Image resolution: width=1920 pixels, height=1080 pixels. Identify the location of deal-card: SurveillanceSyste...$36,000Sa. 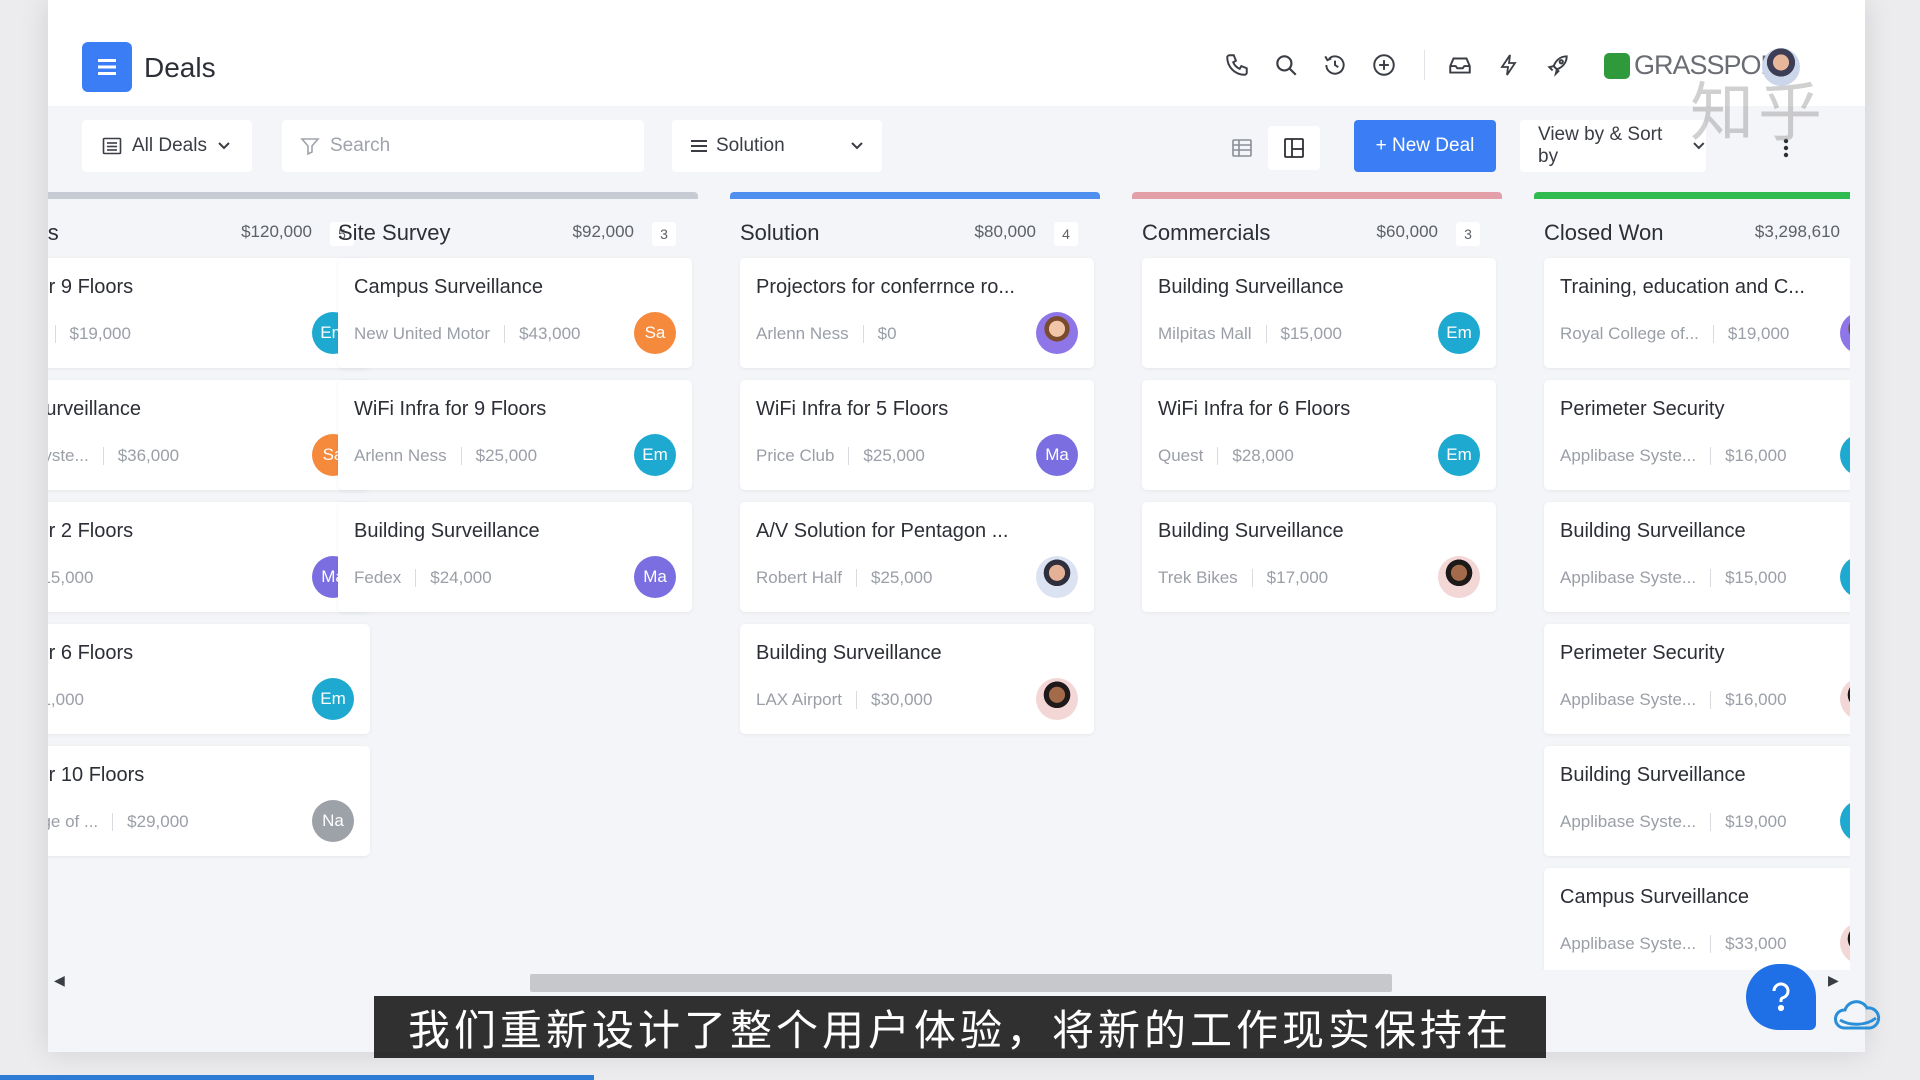
(209, 435).